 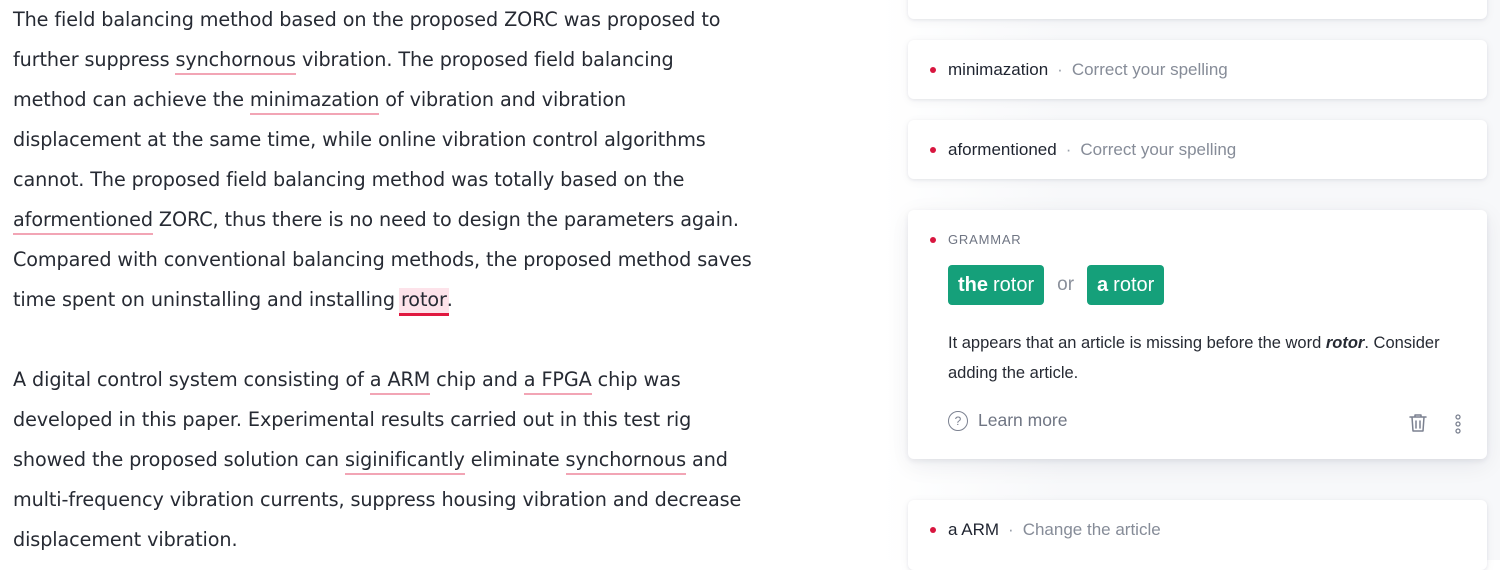 I want to click on spelling-error-synchornous: synchornous, so click(x=235, y=61).